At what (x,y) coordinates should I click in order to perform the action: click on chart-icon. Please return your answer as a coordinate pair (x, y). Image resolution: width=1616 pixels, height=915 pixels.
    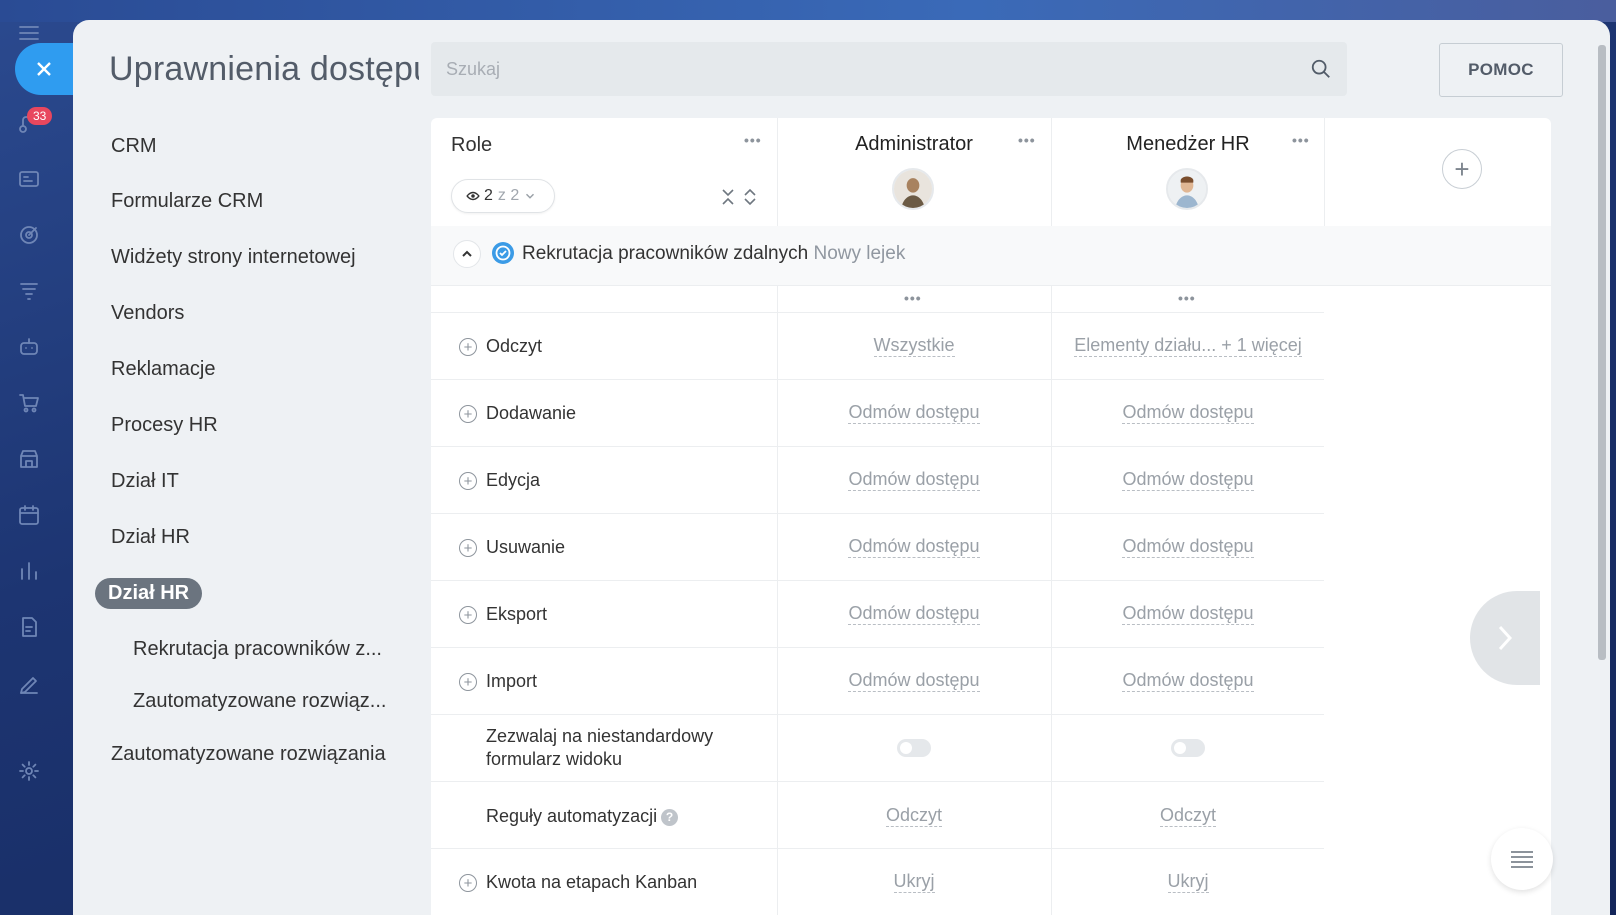
    Looking at the image, I should click on (29, 571).